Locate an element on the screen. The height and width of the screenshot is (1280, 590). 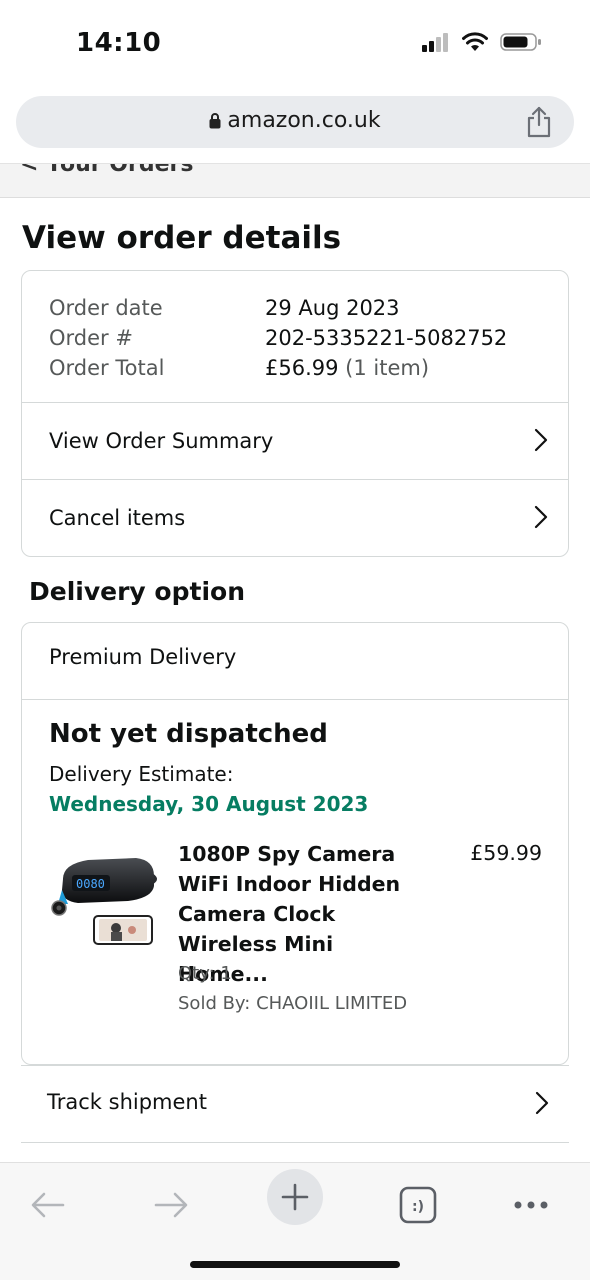
back-button is located at coordinates (48, 1205).